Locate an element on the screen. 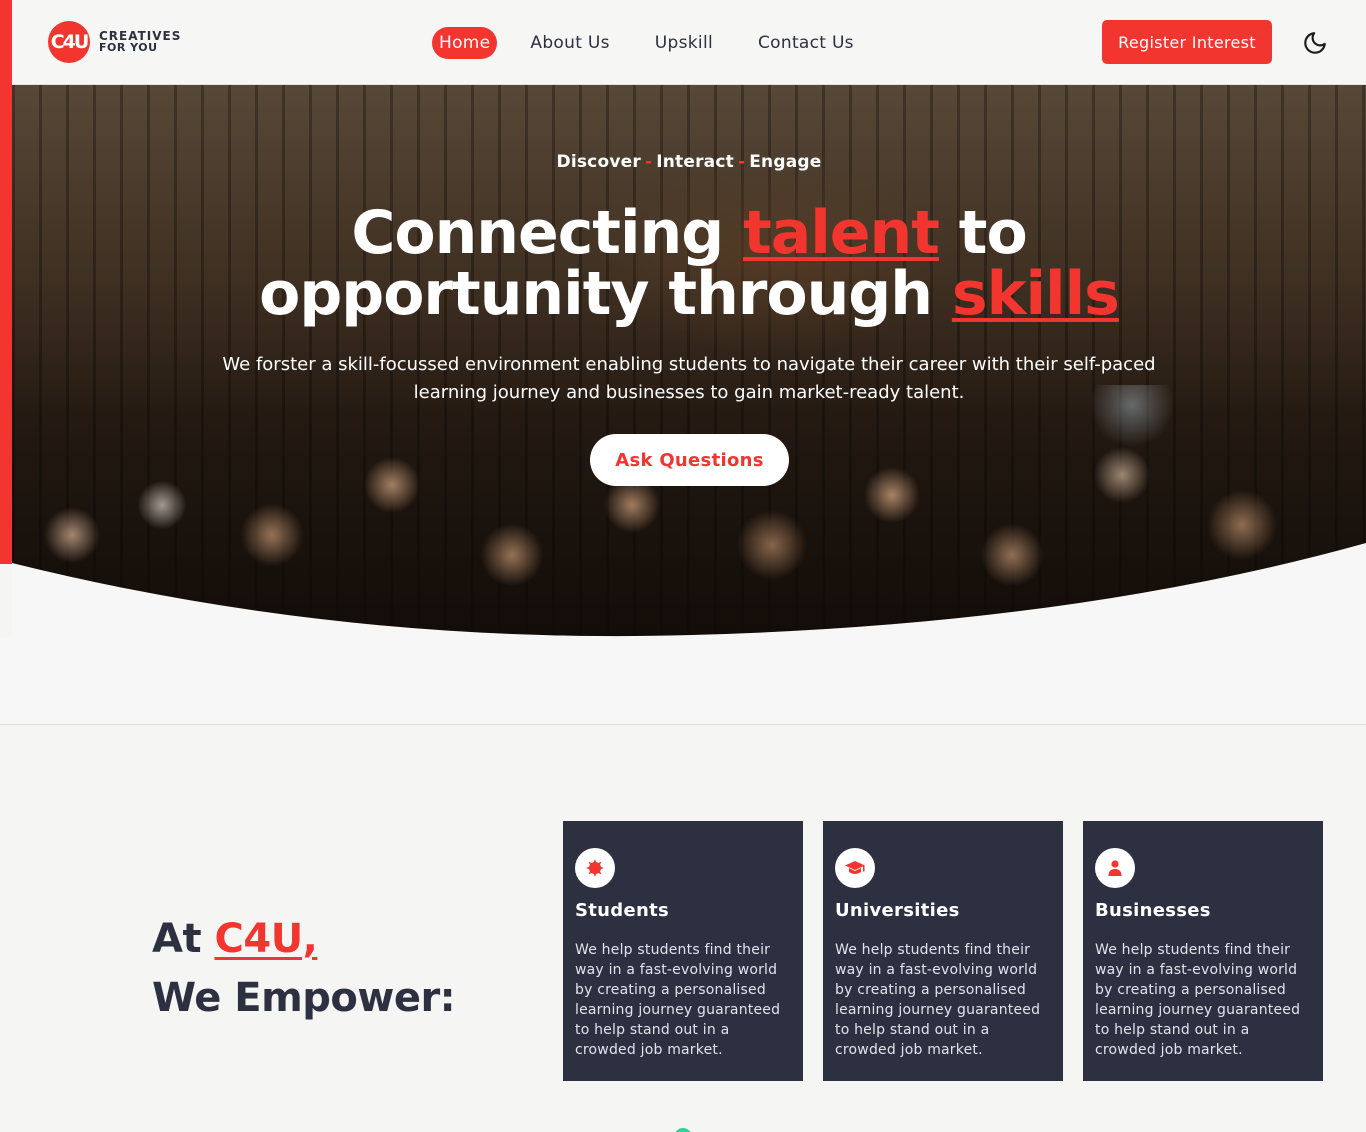 This screenshot has width=1366, height=1132. moon-icon is located at coordinates (1315, 43).